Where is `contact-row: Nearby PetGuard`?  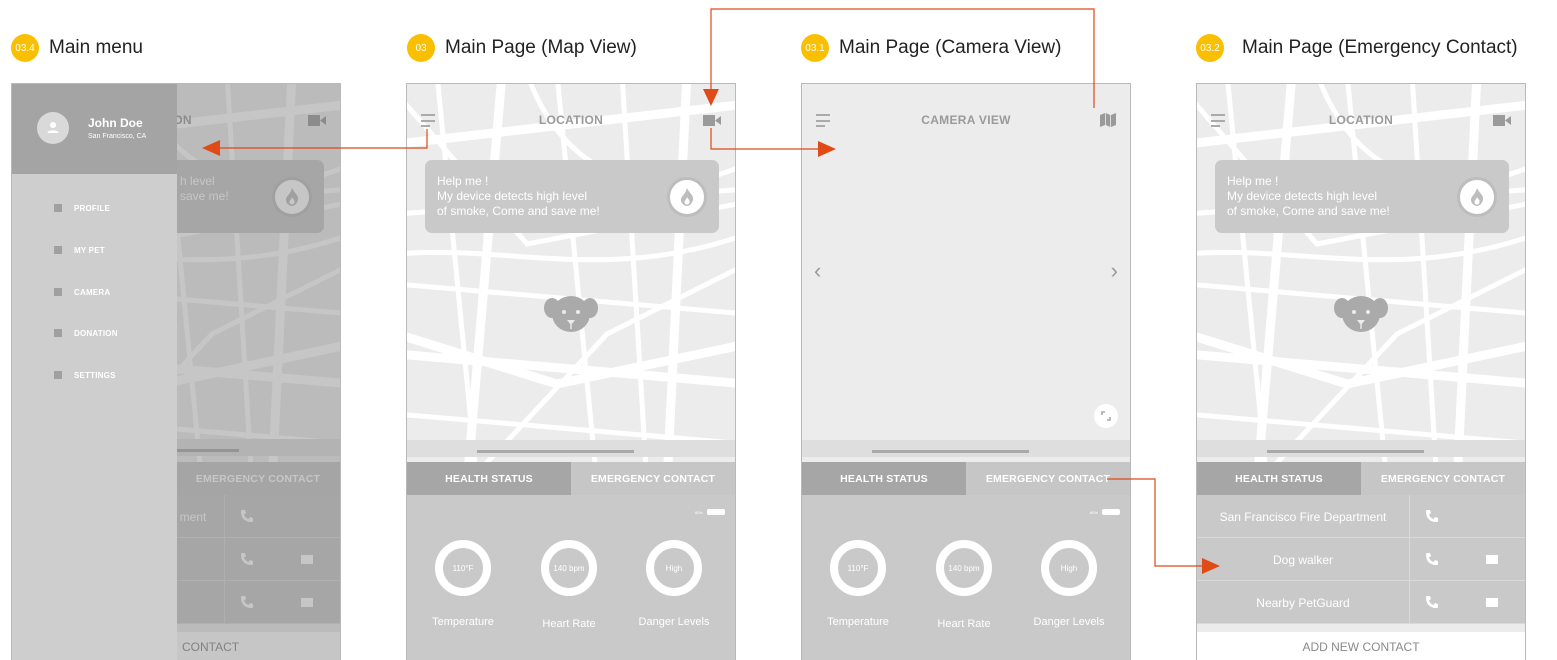
contact-row: Nearby PetGuard is located at coordinates (1361, 602).